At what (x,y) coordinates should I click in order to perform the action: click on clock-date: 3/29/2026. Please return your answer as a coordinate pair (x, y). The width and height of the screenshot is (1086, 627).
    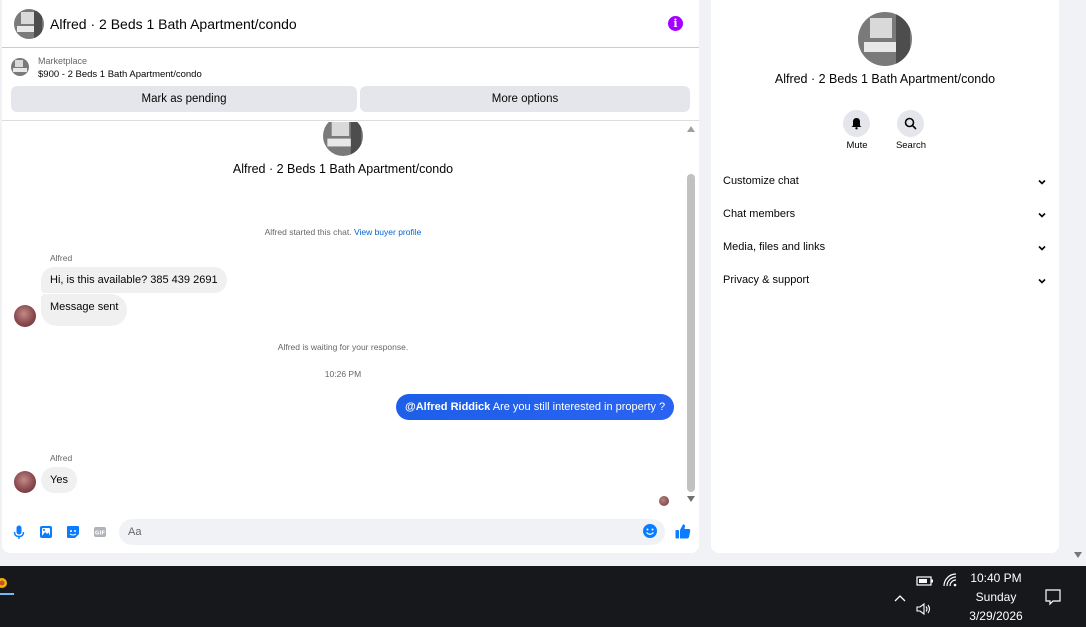
    Looking at the image, I should click on (996, 616).